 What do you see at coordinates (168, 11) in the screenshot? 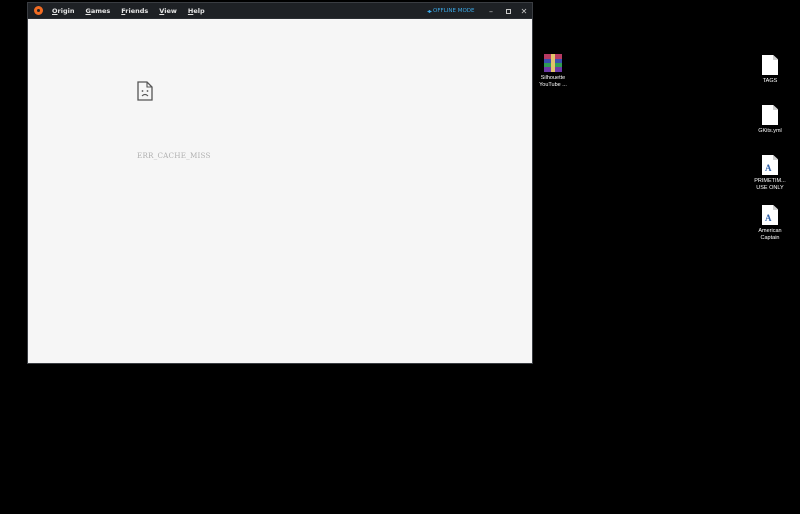
I see `menu-view: View` at bounding box center [168, 11].